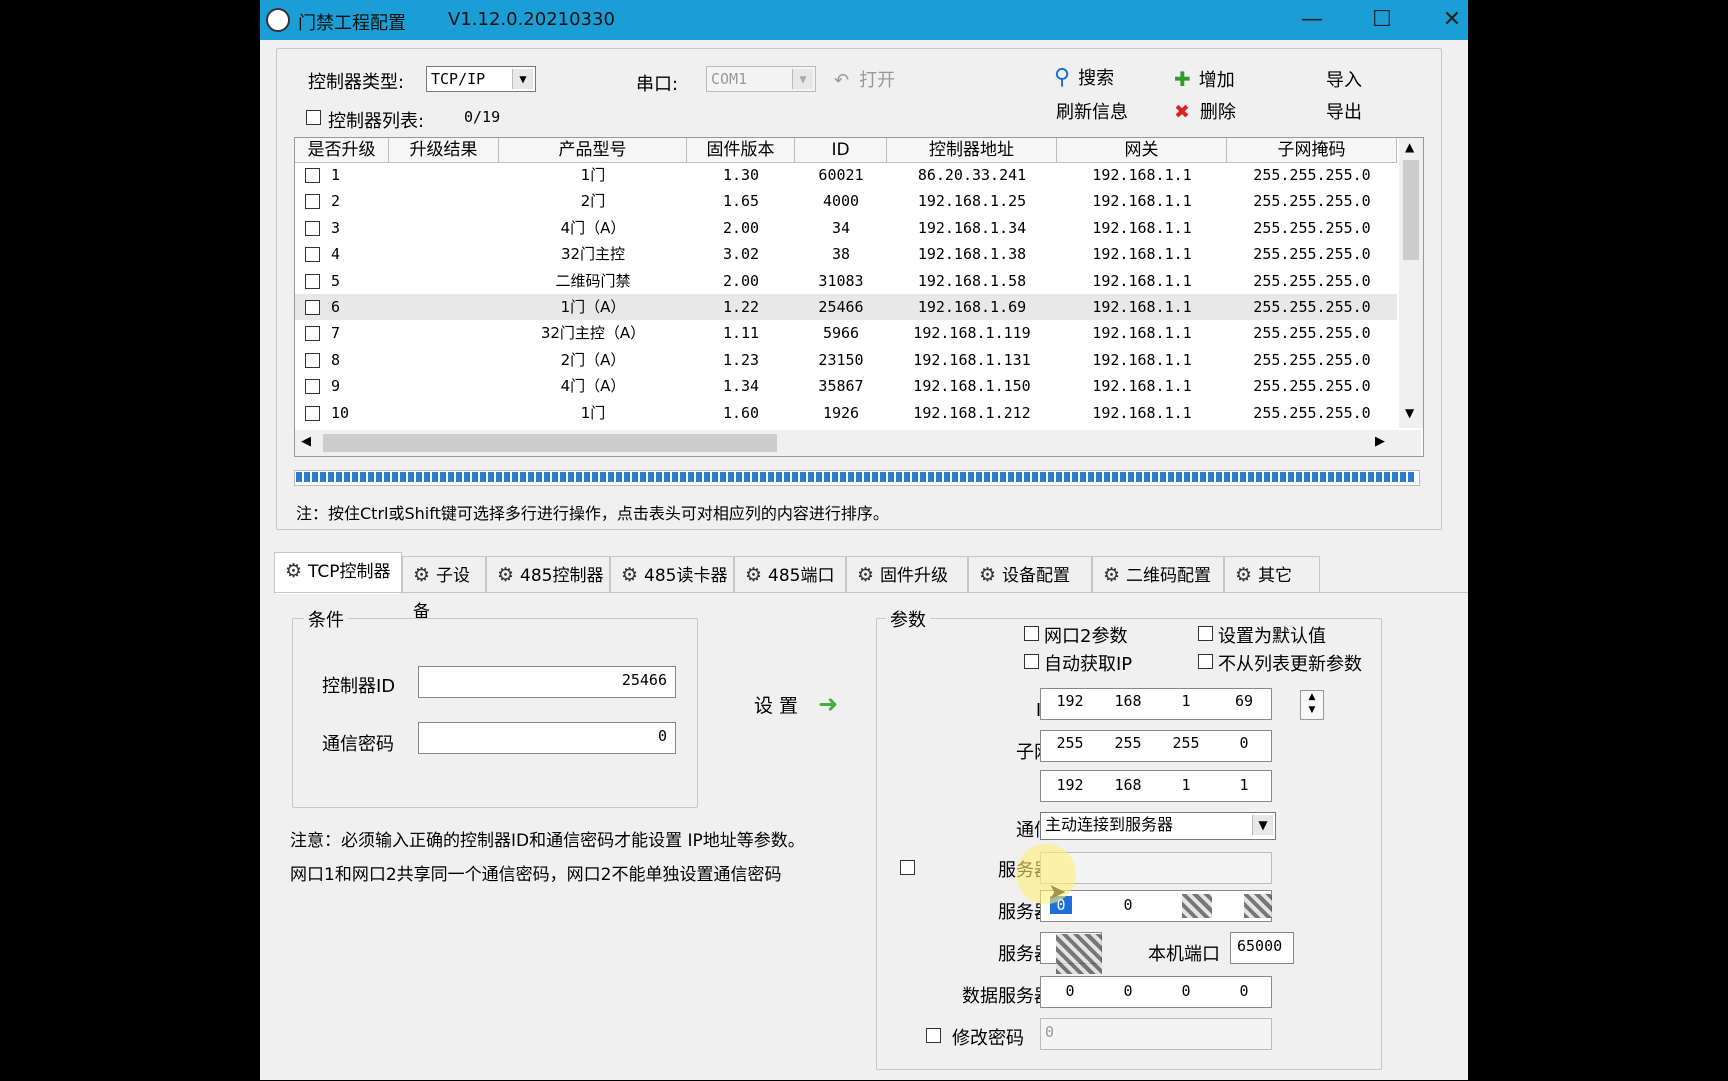  I want to click on vertical-scrollbar: ▲ ▼, so click(1411, 283).